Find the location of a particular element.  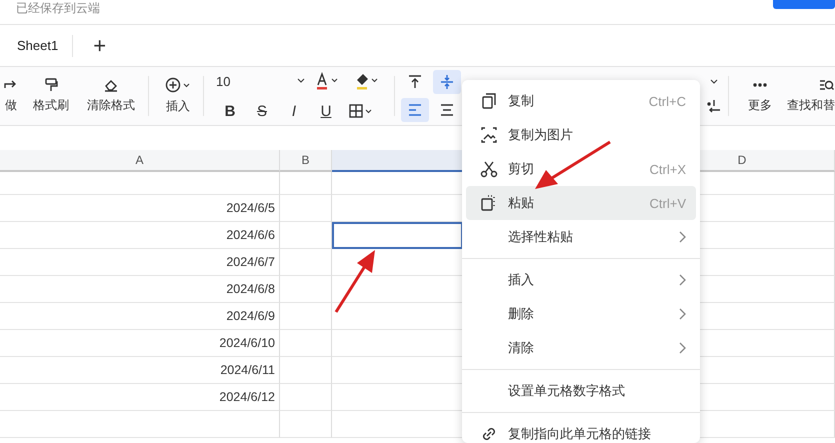

insert-button: 插入 is located at coordinates (178, 96).